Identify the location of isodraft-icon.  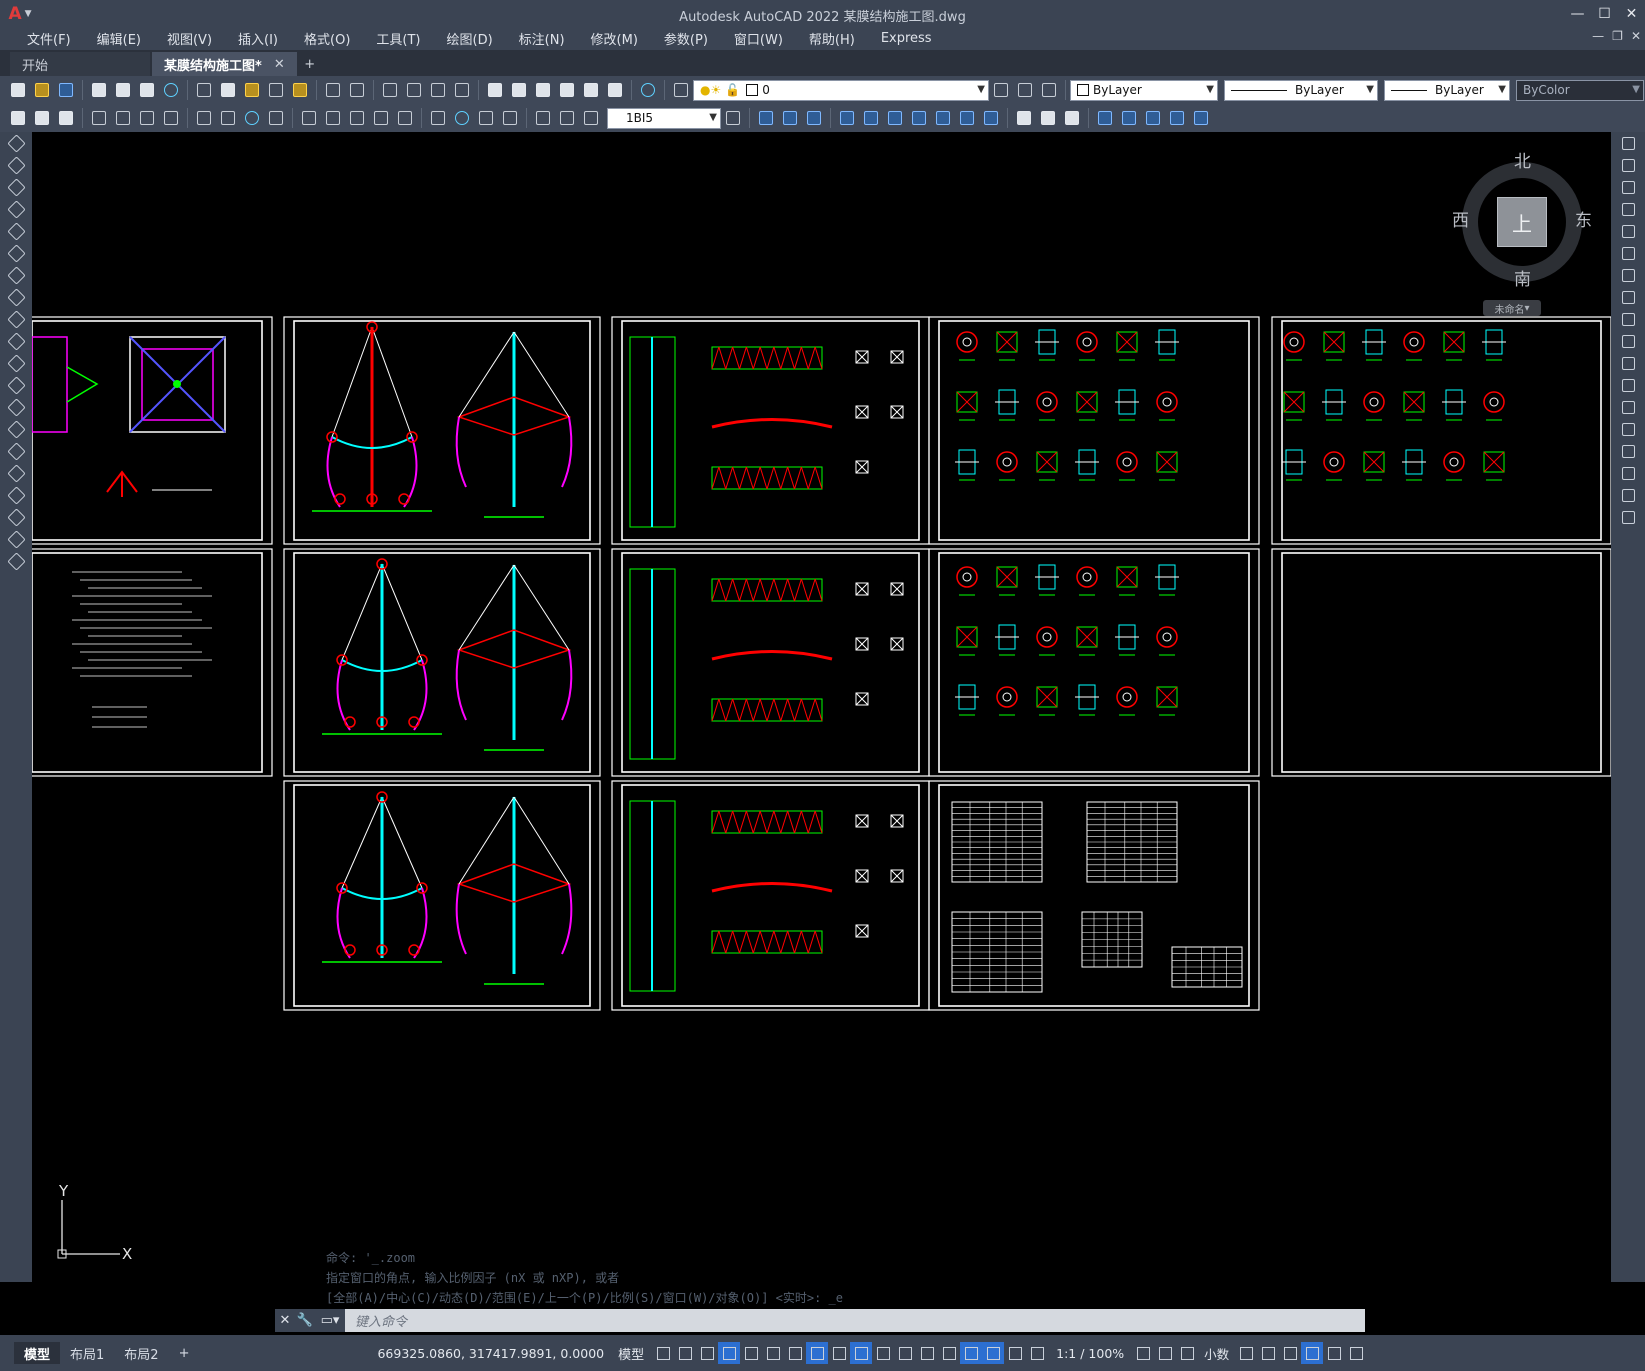
(773, 1353).